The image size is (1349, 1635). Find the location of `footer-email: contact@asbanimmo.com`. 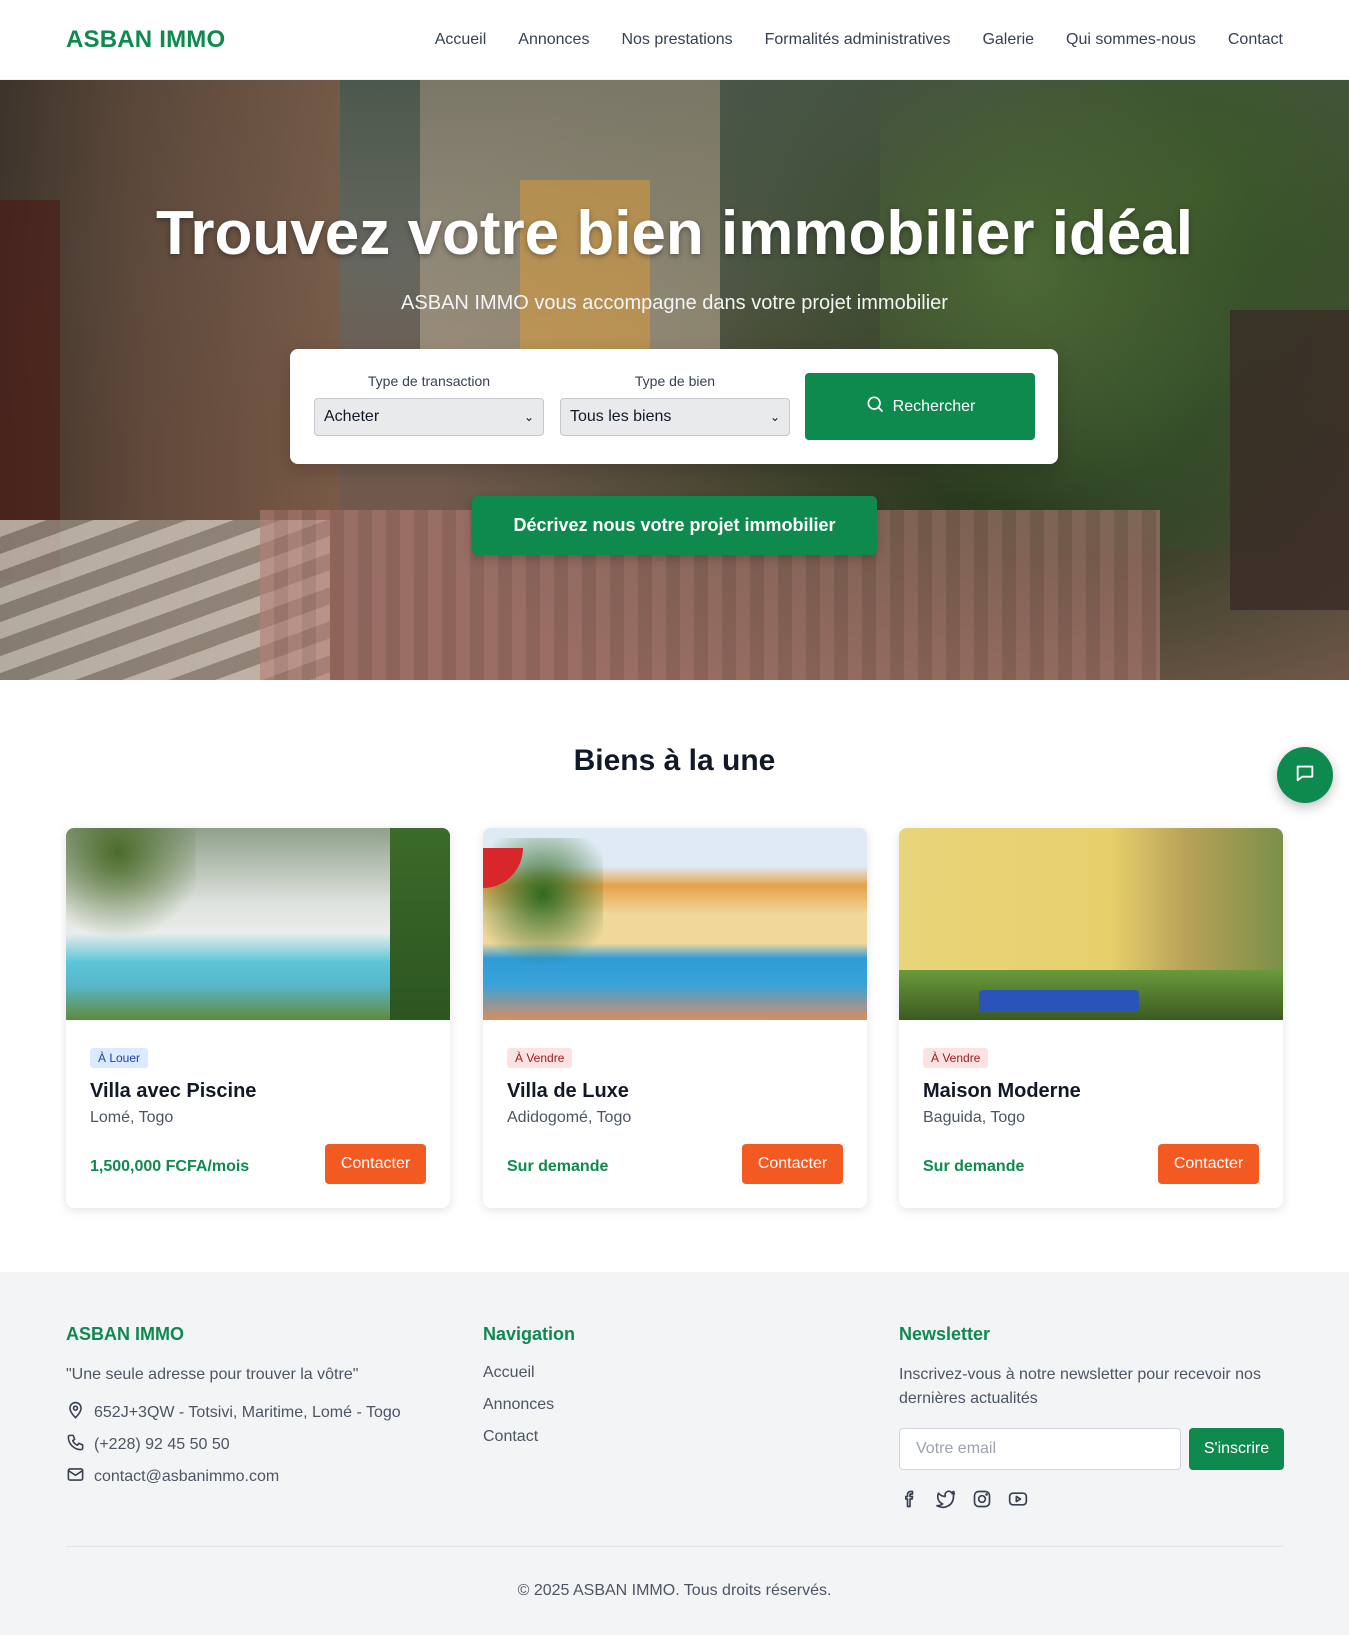

footer-email: contact@asbanimmo.com is located at coordinates (256, 1477).